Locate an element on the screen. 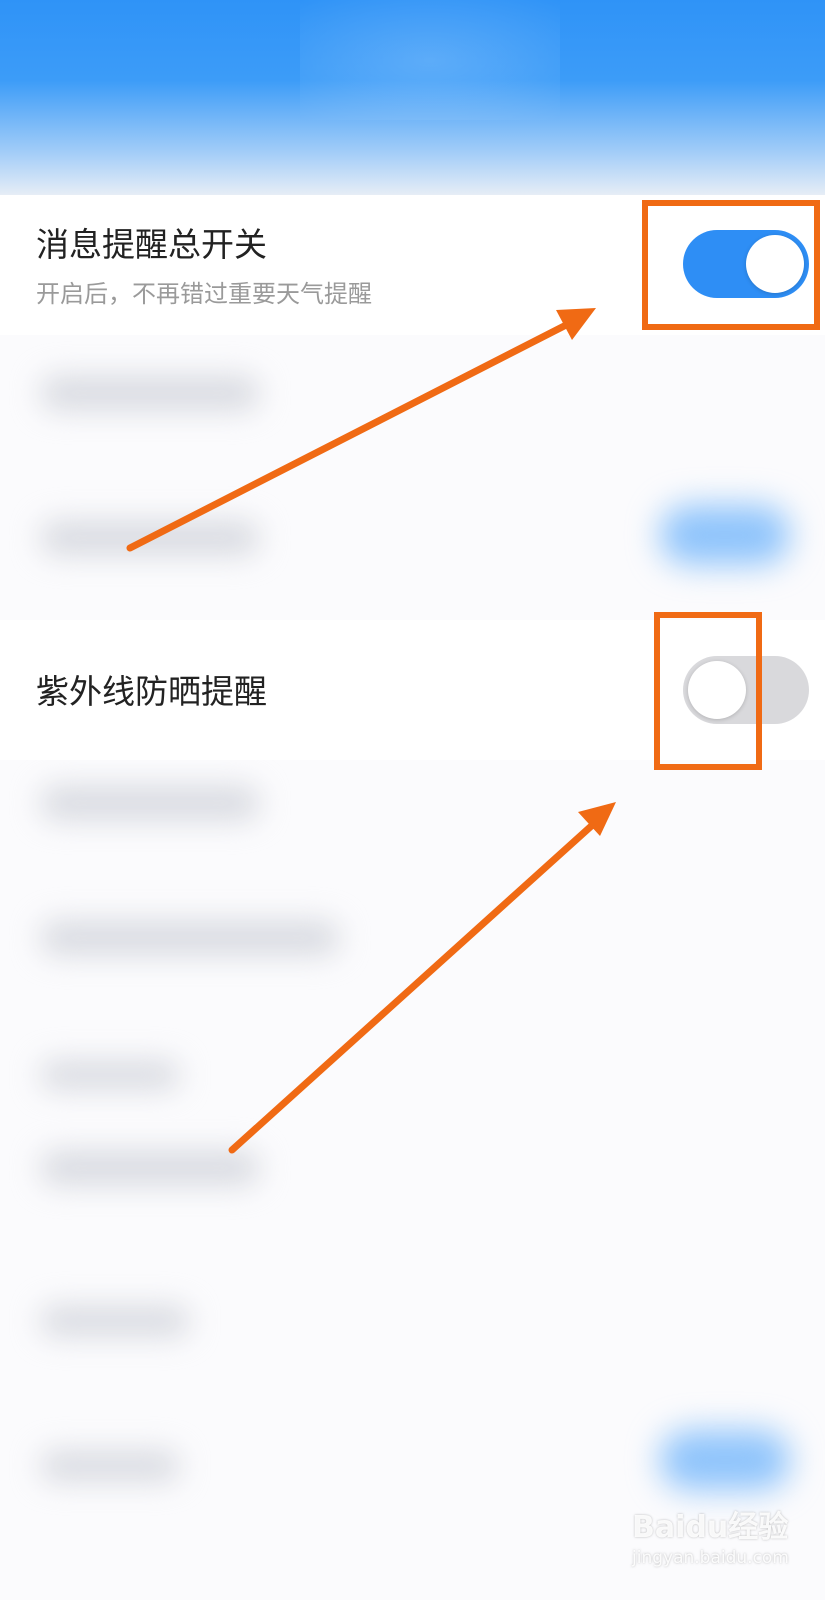 This screenshot has width=825, height=1600. arrow-to-master-switch is located at coordinates (351, 435).